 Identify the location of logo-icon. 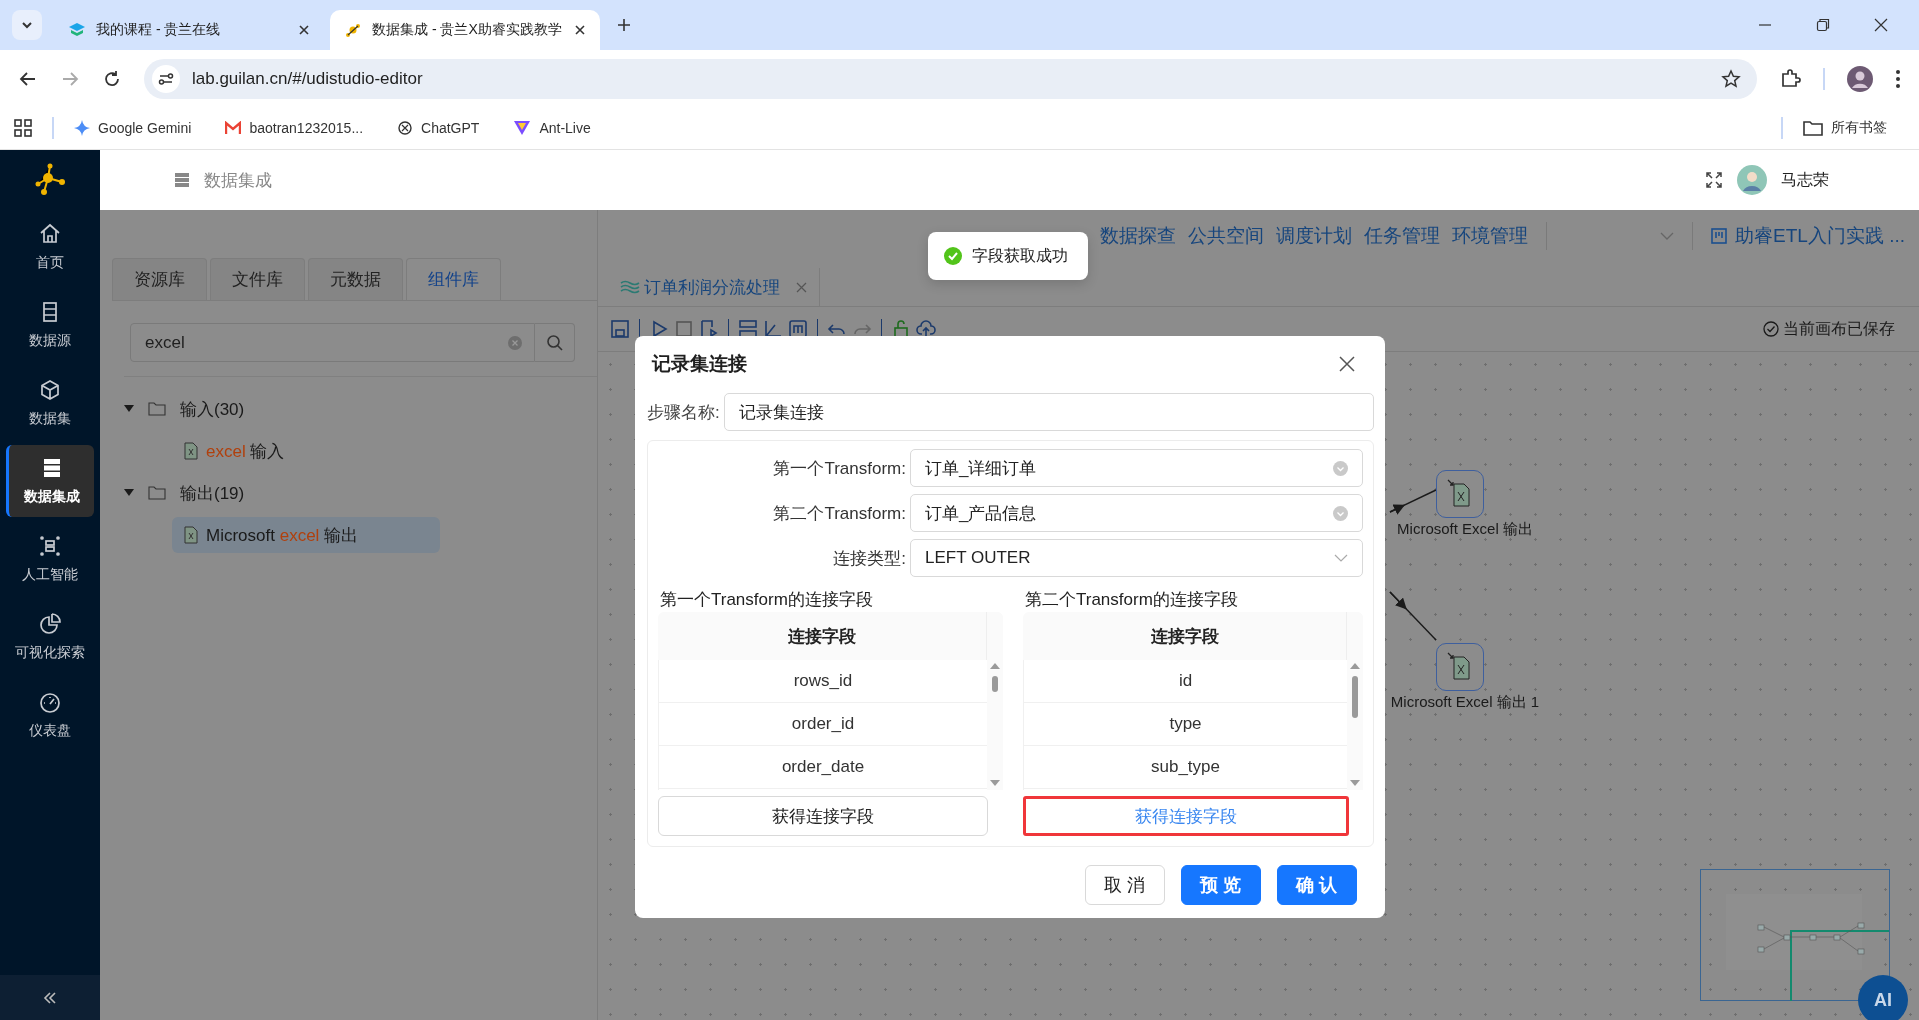
(353, 30).